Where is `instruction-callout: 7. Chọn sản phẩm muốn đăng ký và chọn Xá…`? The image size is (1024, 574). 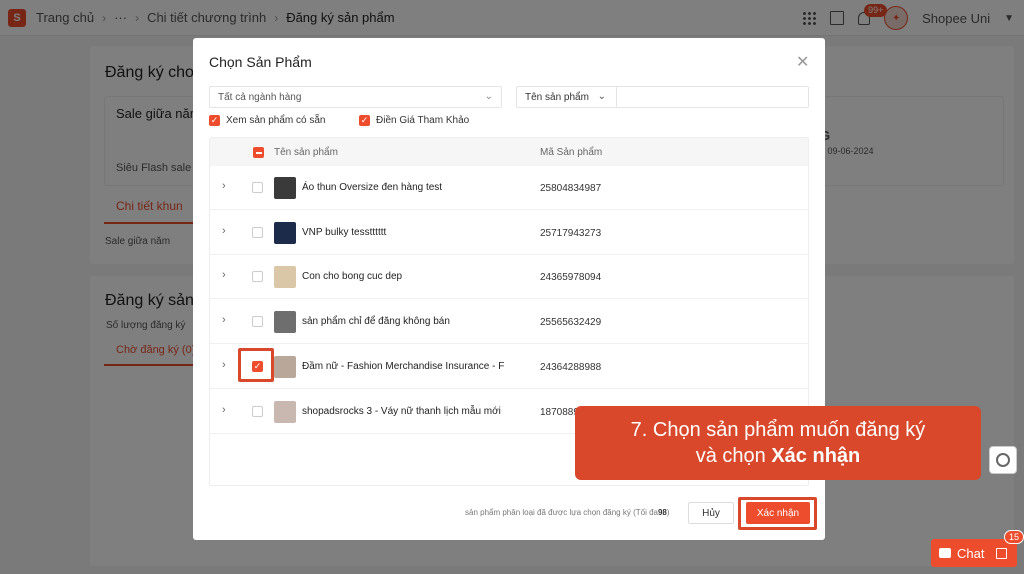
instruction-callout: 7. Chọn sản phẩm muốn đăng ký và chọn Xá… is located at coordinates (778, 443).